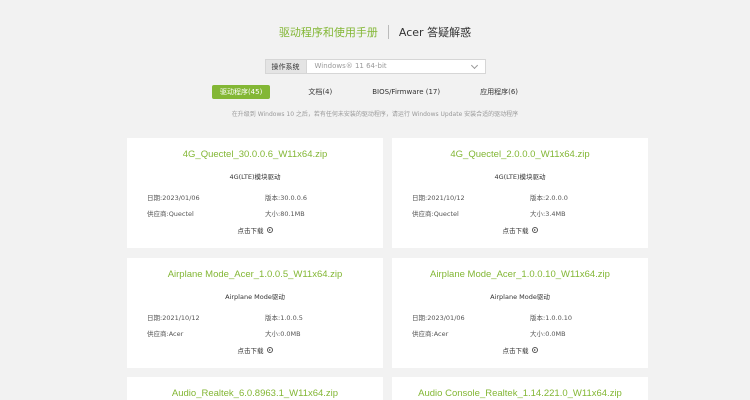 The image size is (750, 400). I want to click on driver-card: Audio_Realtek_6.0.8963.1_W11x64.zip, so click(255, 388).